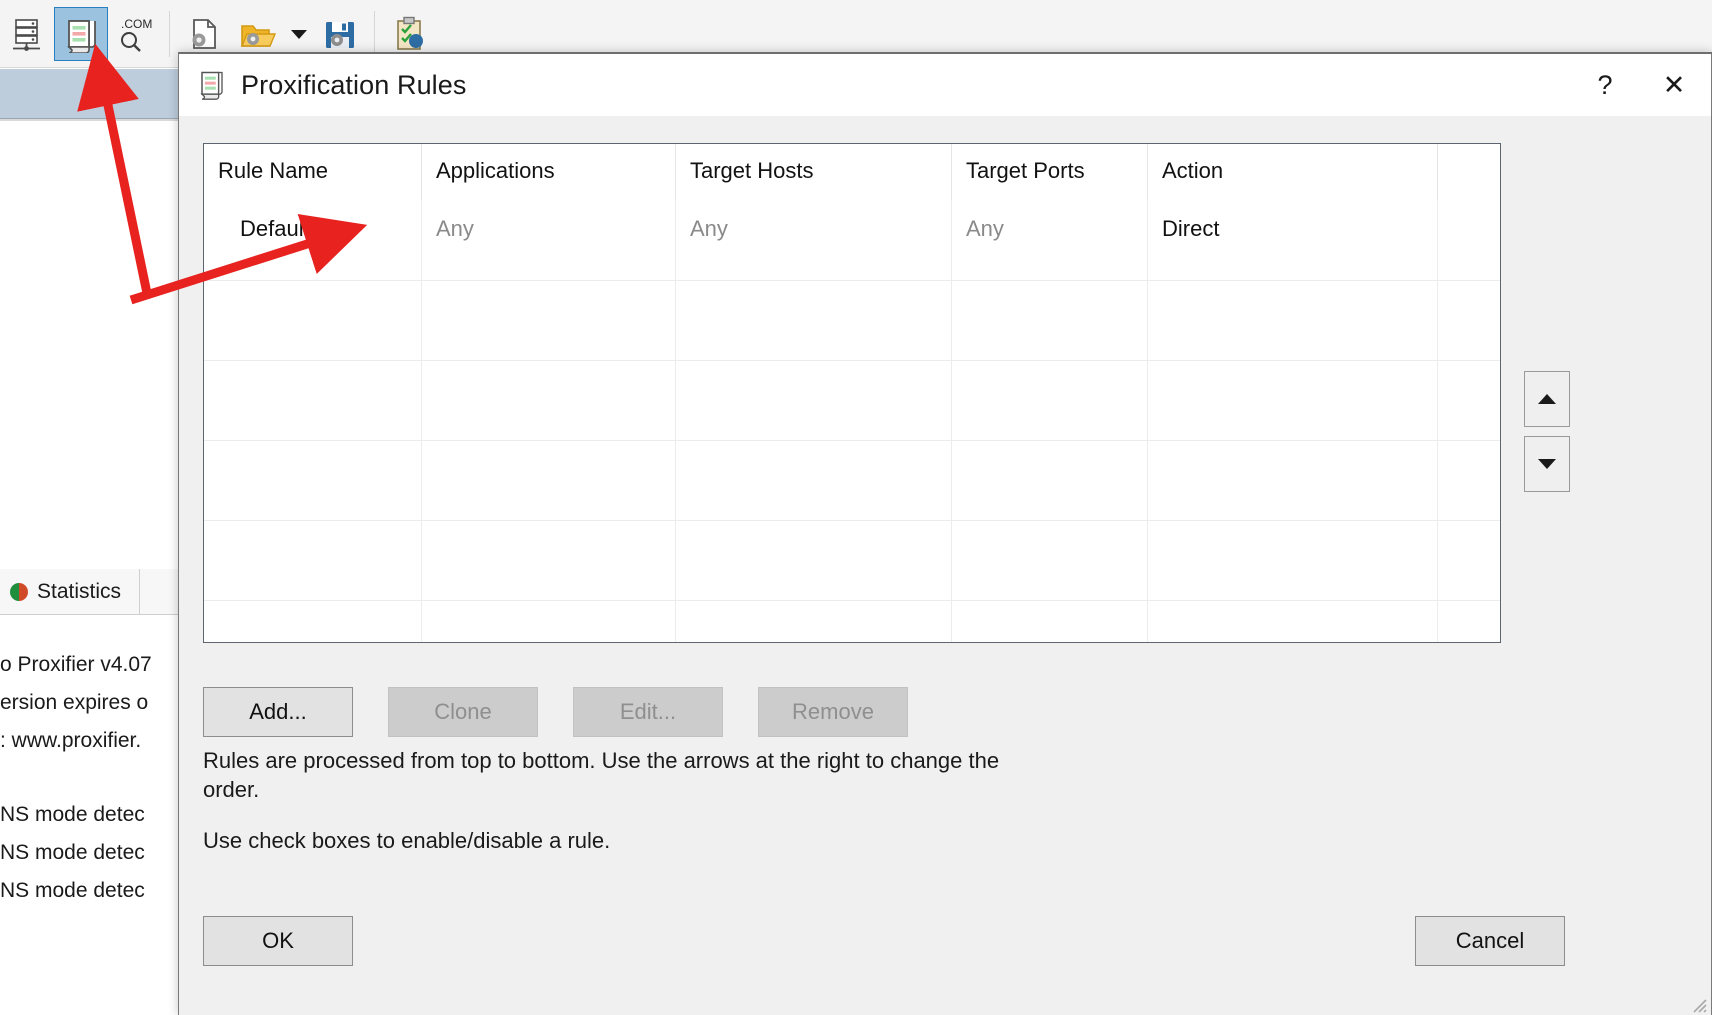 The image size is (1712, 1015). Describe the element at coordinates (1050, 240) in the screenshot. I see `cell-target-ports: Any` at that location.